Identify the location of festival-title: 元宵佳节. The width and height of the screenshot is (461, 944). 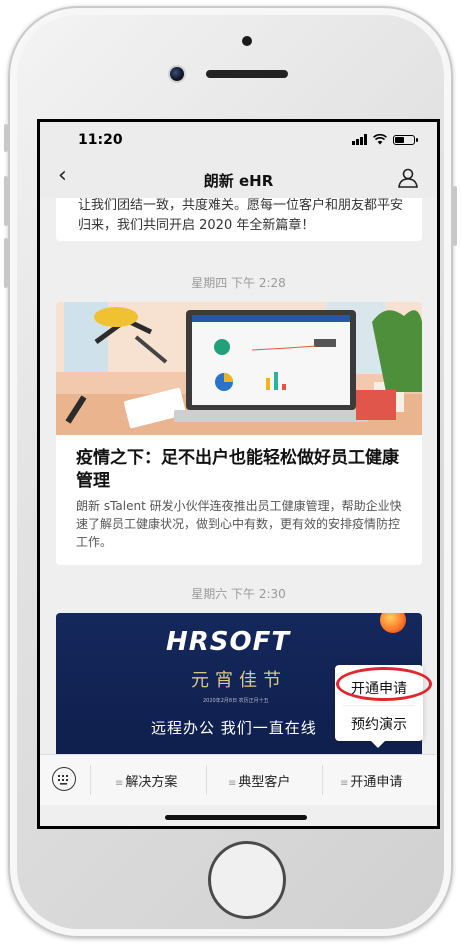
(239, 680).